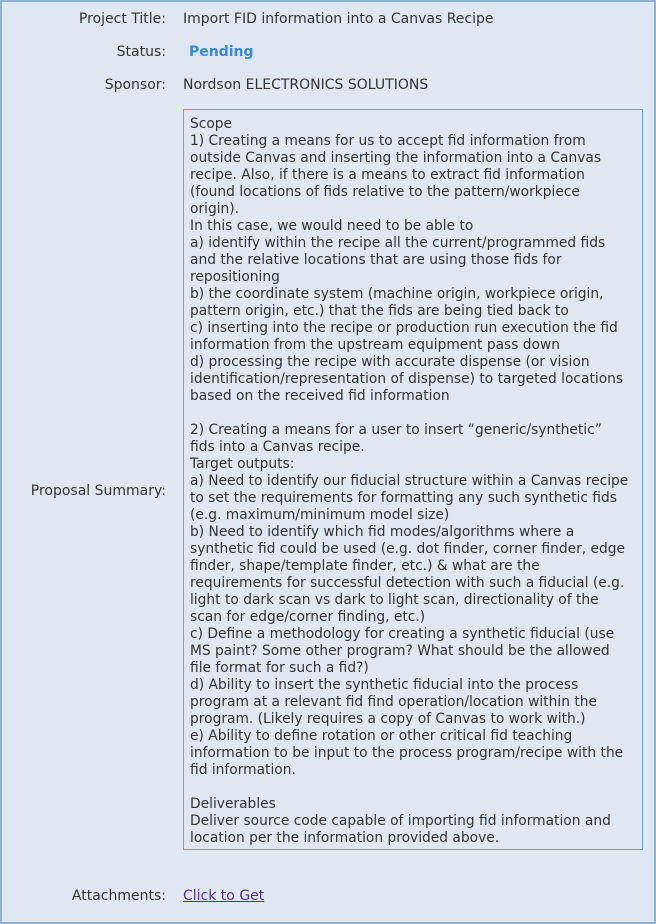 Image resolution: width=656 pixels, height=924 pixels. Describe the element at coordinates (141, 52) in the screenshot. I see `status-label: Status:` at that location.